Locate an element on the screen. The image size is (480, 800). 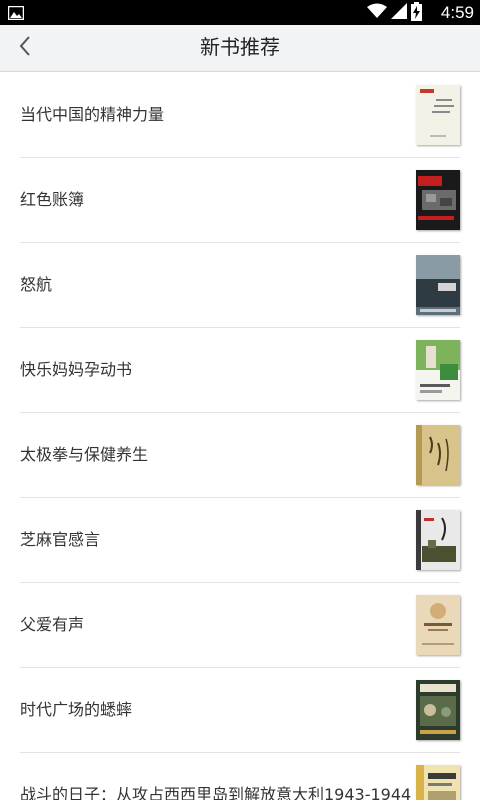
image-notification-icon is located at coordinates (16, 13).